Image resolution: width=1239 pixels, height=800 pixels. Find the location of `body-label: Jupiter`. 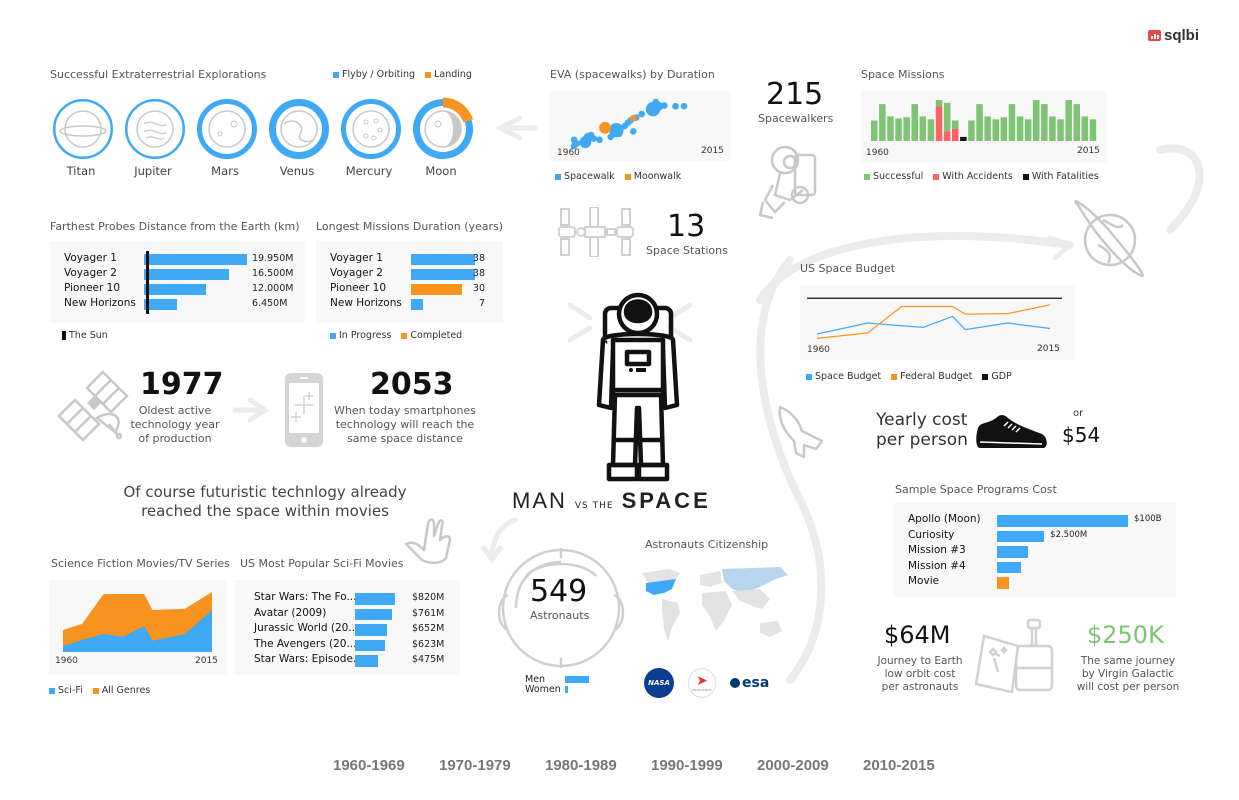

body-label: Jupiter is located at coordinates (153, 171).